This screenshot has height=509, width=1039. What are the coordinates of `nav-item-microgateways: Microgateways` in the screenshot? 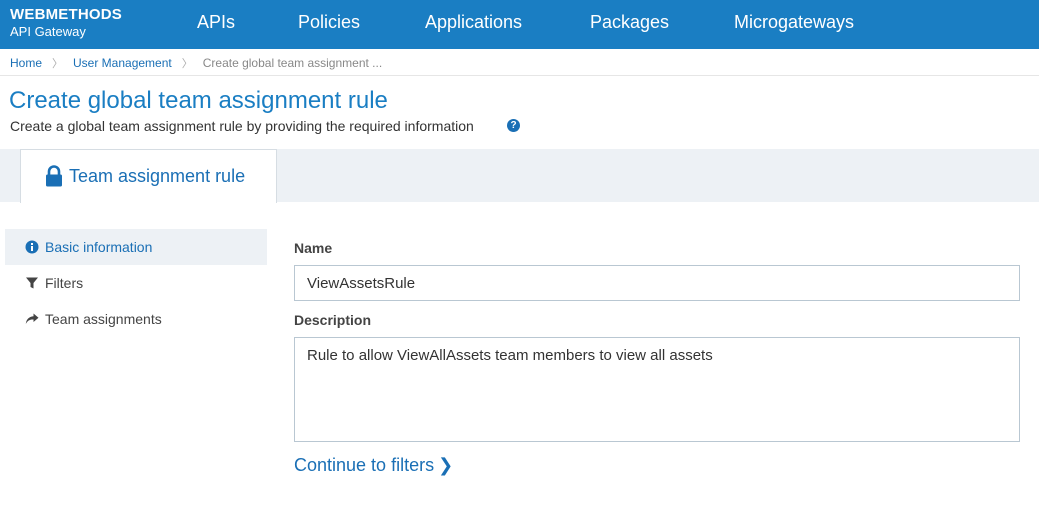 It's located at (794, 22).